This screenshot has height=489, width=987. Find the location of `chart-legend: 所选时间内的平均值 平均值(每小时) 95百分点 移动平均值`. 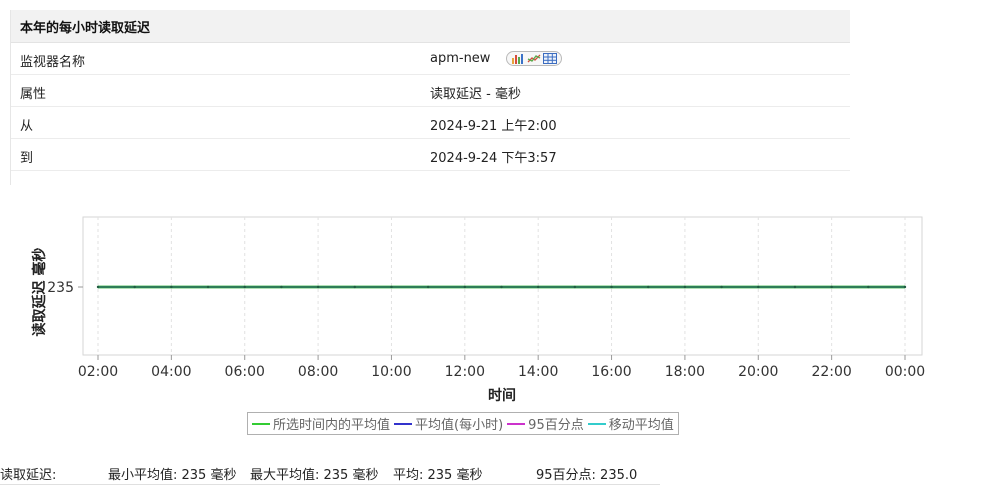

chart-legend: 所选时间内的平均值 平均值(每小时) 95百分点 移动平均值 is located at coordinates (463, 423).